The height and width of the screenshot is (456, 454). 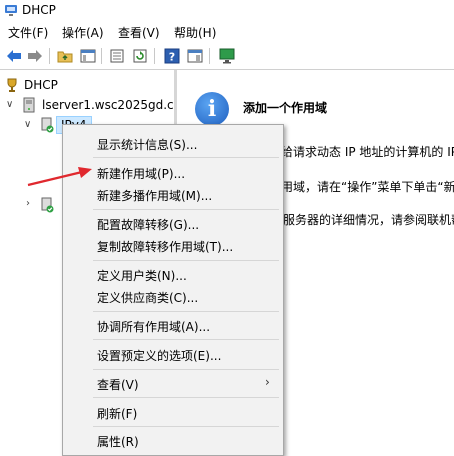 What do you see at coordinates (31, 204) in the screenshot?
I see `chevron-right-icon: ›` at bounding box center [31, 204].